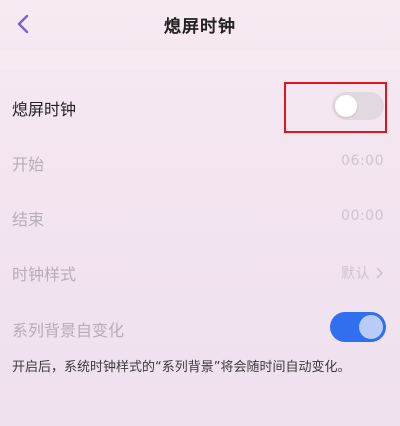 The image size is (400, 426). I want to click on row-series-background: 系列背景自变化, so click(200, 328).